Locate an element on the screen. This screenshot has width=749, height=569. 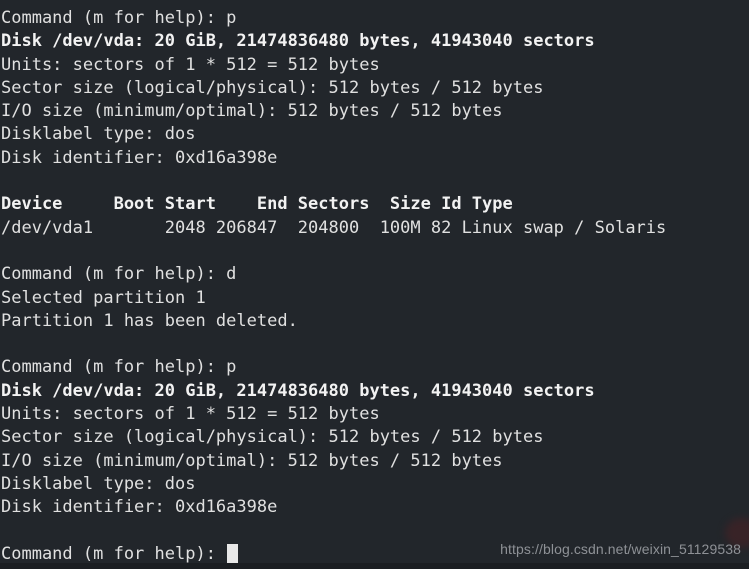
terminal-bottom-edge is located at coordinates (374, 566).